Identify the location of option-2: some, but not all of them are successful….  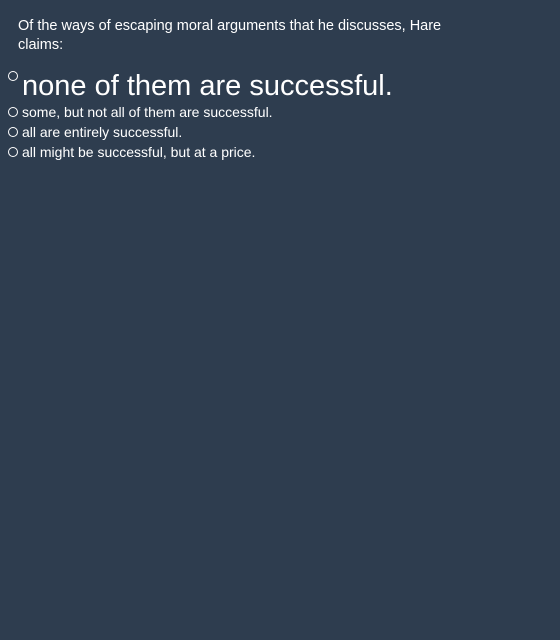
(278, 112).